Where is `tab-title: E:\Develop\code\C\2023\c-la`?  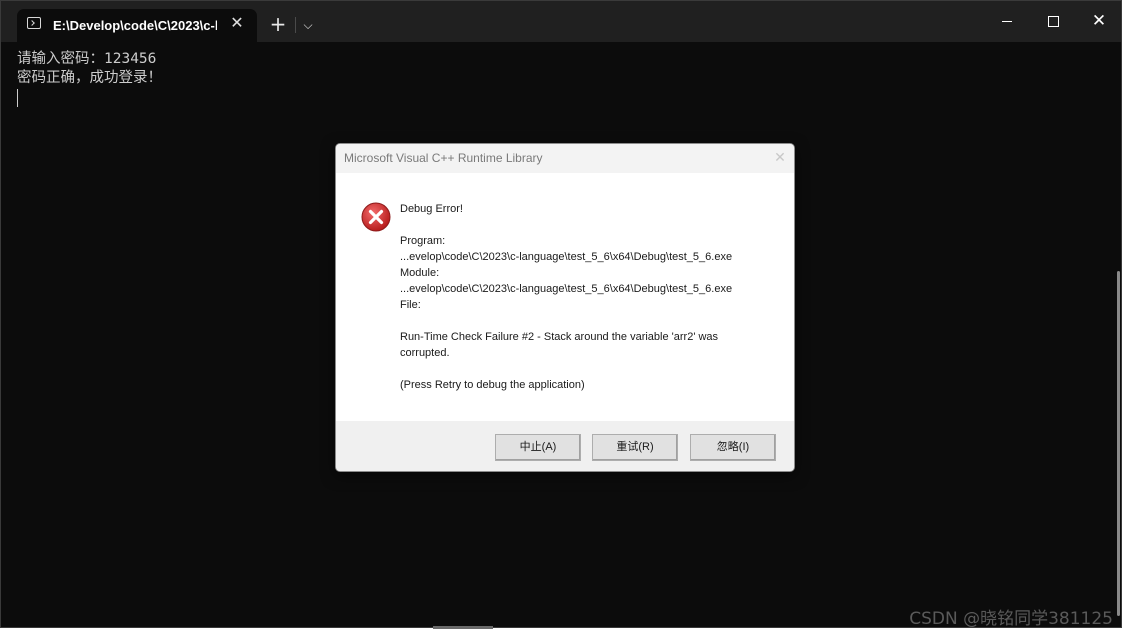
tab-title: E:\Develop\code\C\2023\c-la is located at coordinates (135, 25).